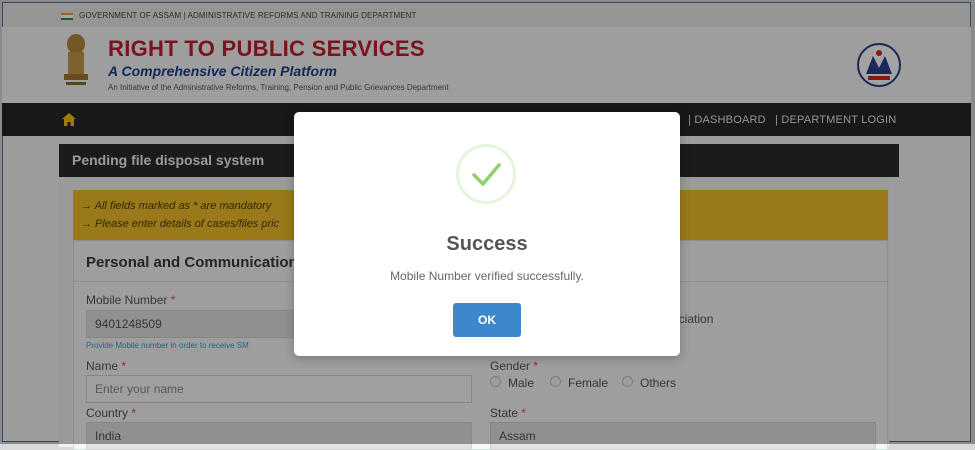 The width and height of the screenshot is (975, 450). I want to click on dialog-title: Success, so click(487, 244).